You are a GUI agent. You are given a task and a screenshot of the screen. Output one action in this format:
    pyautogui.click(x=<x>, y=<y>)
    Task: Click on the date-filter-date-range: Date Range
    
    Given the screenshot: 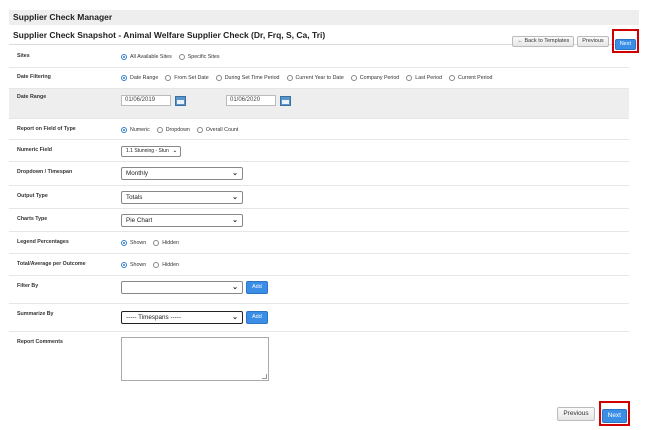 What is the action you would take?
    pyautogui.click(x=139, y=78)
    